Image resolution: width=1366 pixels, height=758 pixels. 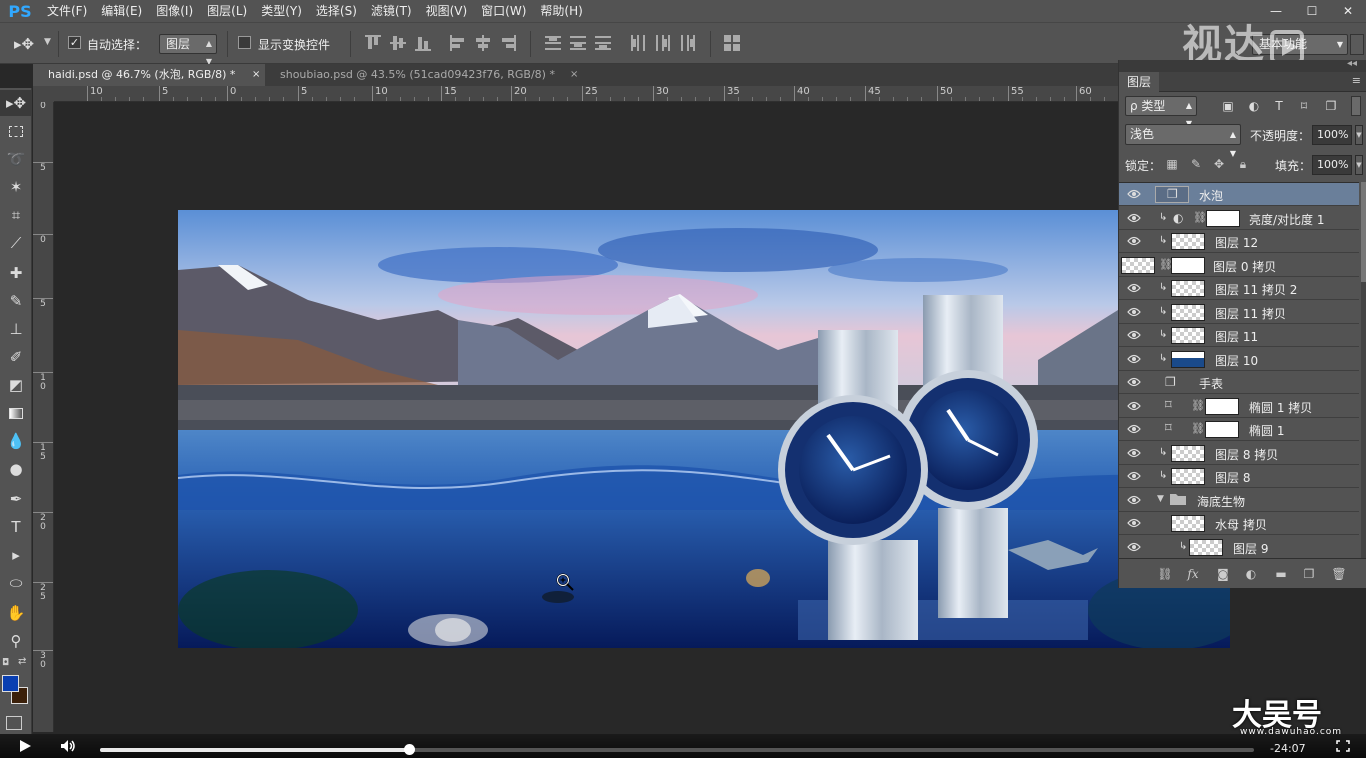 I want to click on lock-pixels-icon: ✎, so click(x=1196, y=164).